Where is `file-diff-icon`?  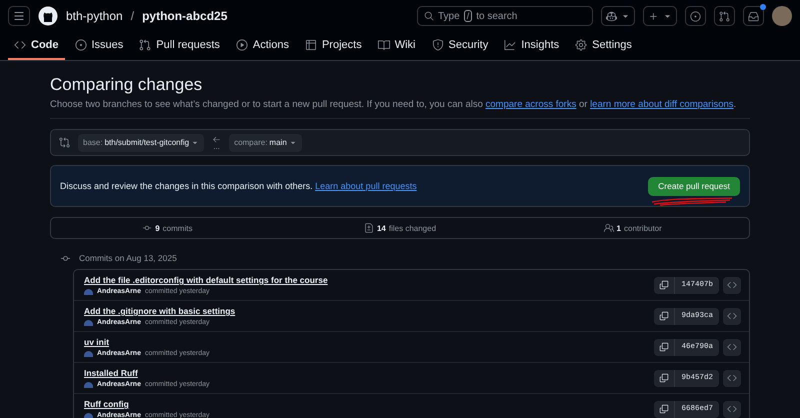 file-diff-icon is located at coordinates (369, 228).